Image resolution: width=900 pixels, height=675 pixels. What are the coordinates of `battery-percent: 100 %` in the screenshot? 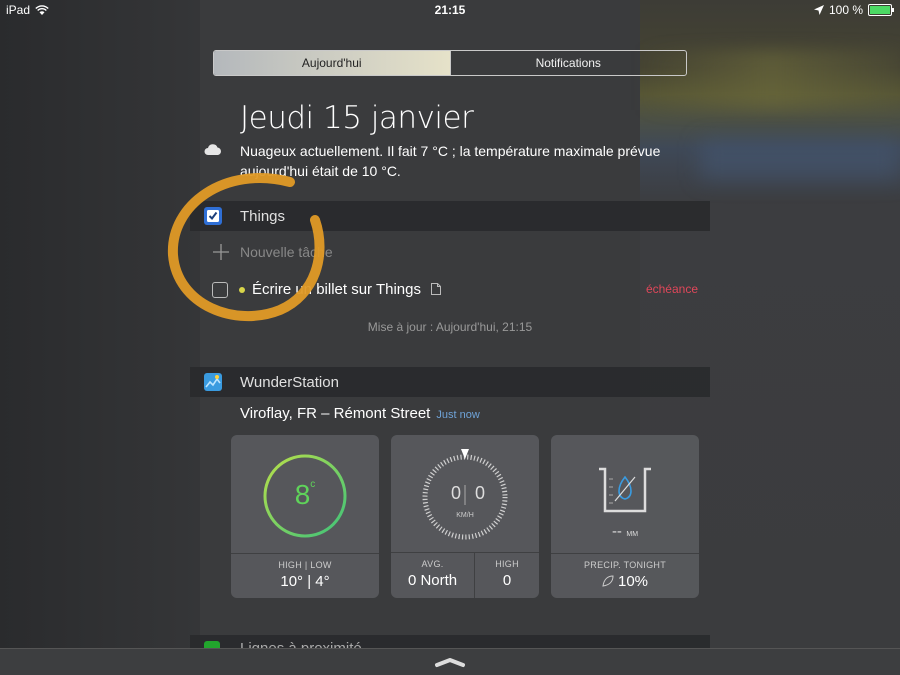 It's located at (845, 10).